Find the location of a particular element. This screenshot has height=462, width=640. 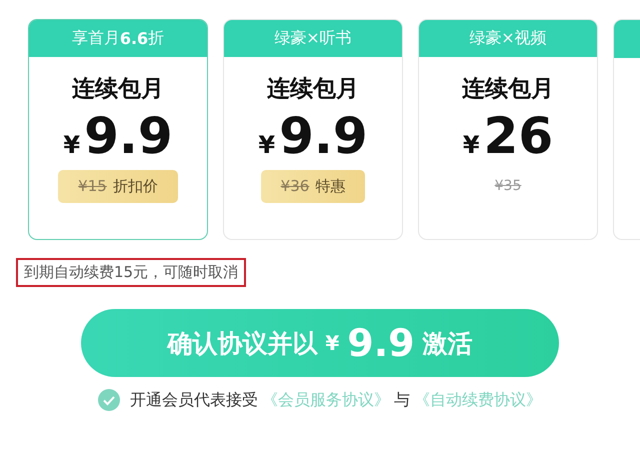

plan-header: 绿豪×视频 is located at coordinates (508, 38).